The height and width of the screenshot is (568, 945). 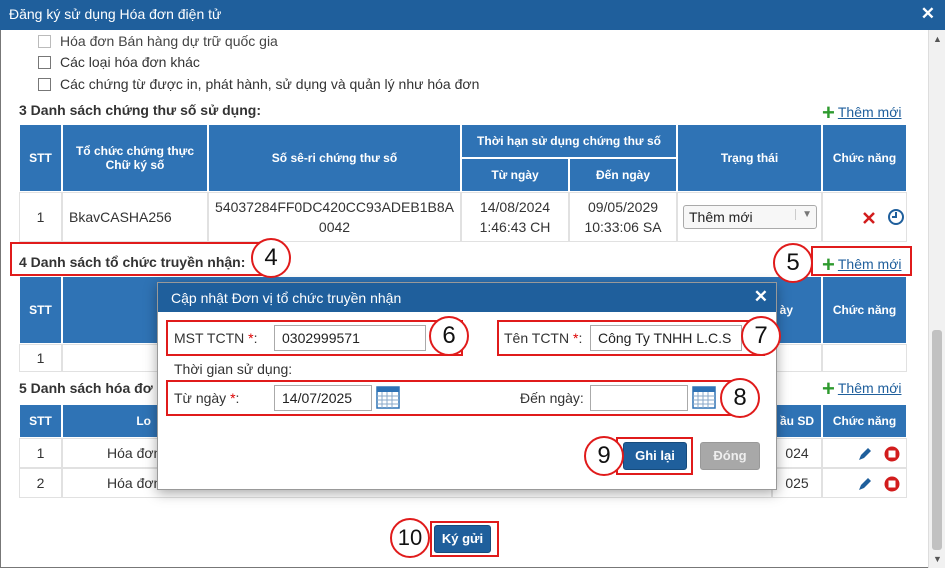 What do you see at coordinates (233, 369) in the screenshot?
I see `time-label: Thời gian sử dụng:` at bounding box center [233, 369].